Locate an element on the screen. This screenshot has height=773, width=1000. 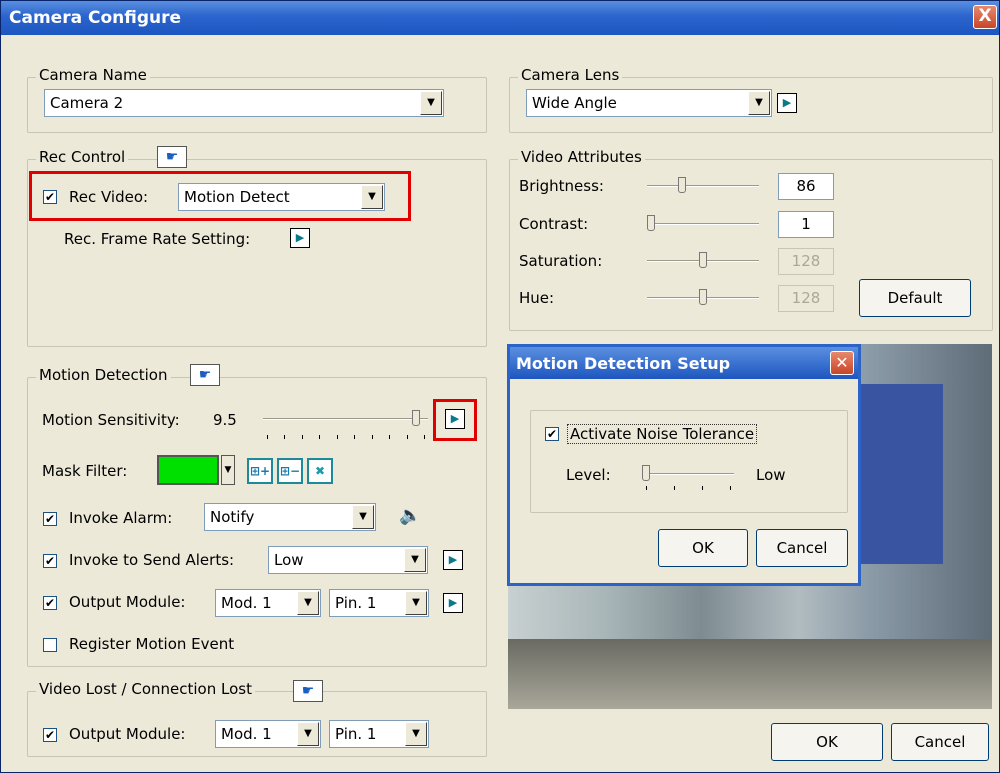
close-icon: ✕ is located at coordinates (842, 363).